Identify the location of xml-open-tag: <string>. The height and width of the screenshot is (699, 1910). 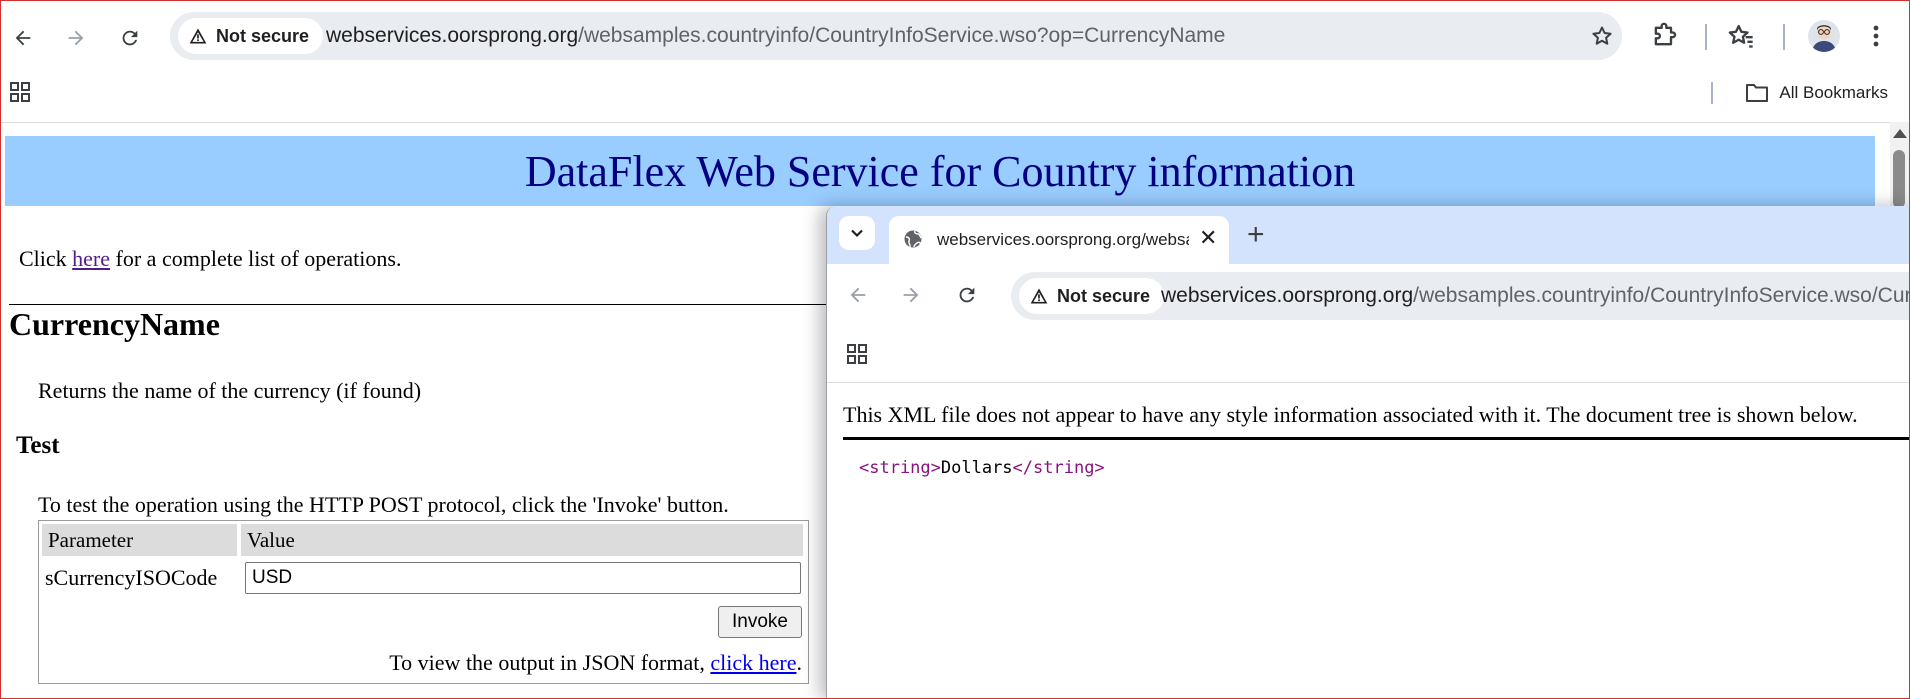
(900, 468).